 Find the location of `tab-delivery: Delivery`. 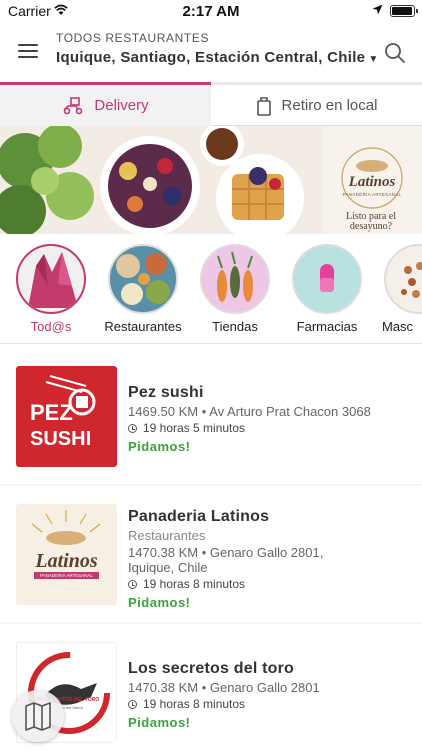

tab-delivery: Delivery is located at coordinates (105, 104).